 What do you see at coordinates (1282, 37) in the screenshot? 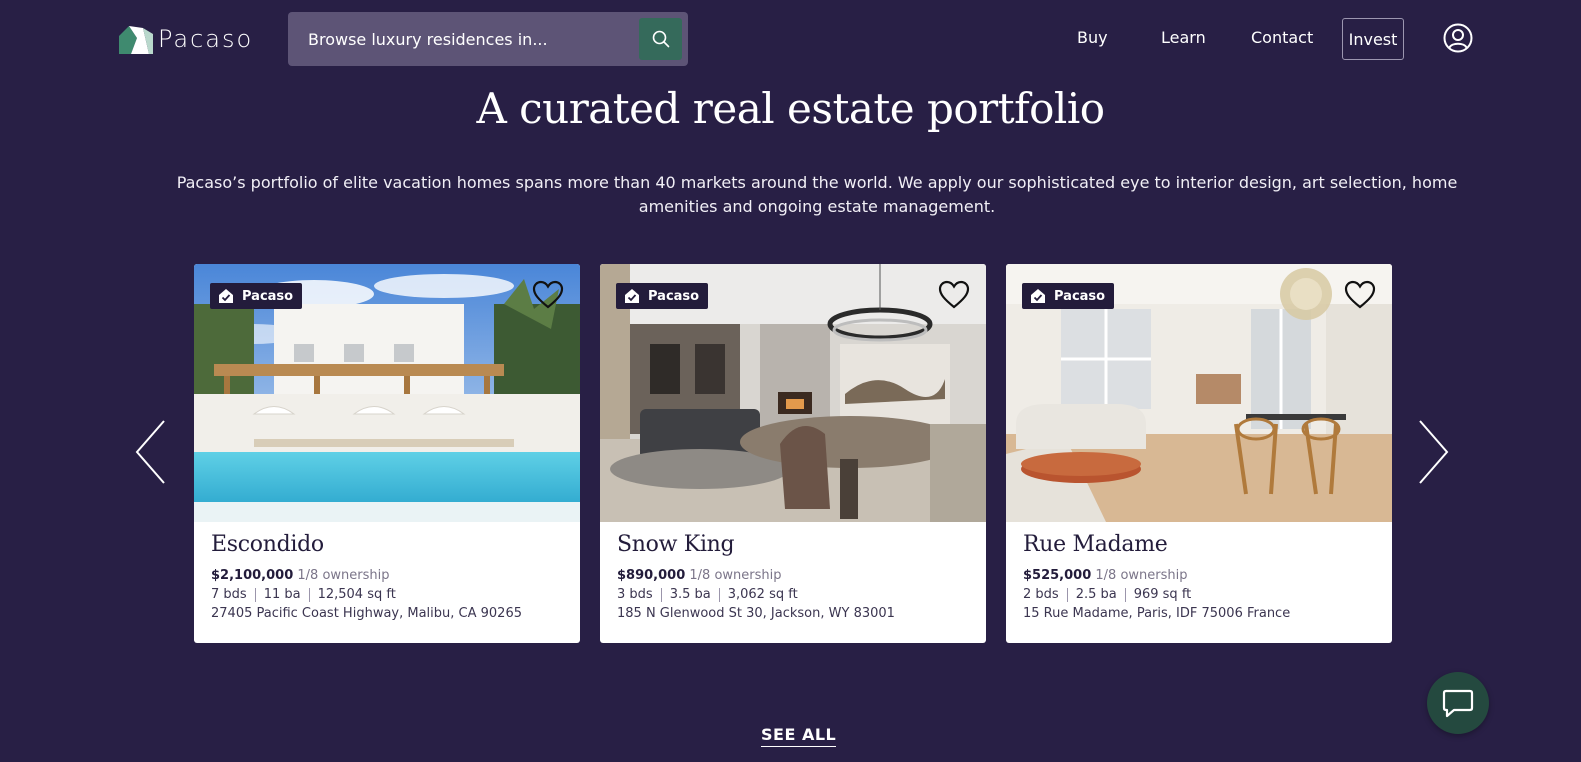
I see `nav-contact: Contact` at bounding box center [1282, 37].